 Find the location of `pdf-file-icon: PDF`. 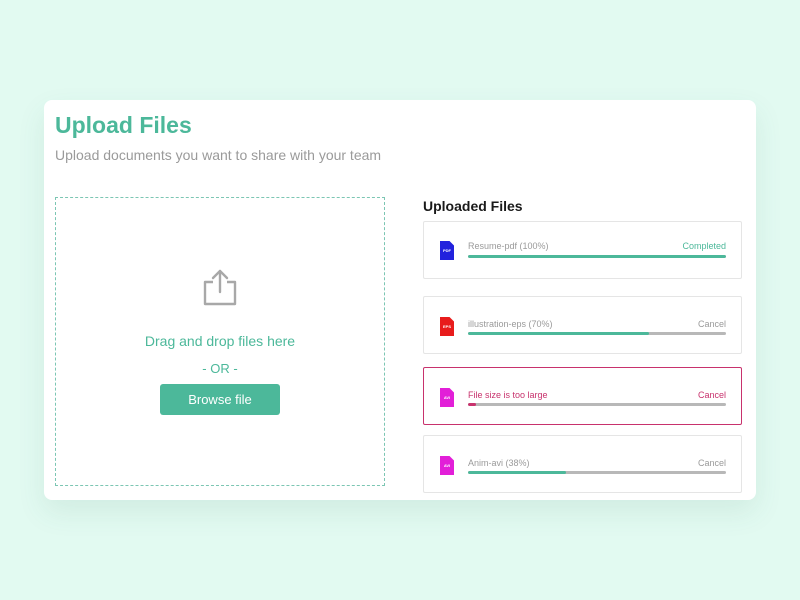

pdf-file-icon: PDF is located at coordinates (447, 250).